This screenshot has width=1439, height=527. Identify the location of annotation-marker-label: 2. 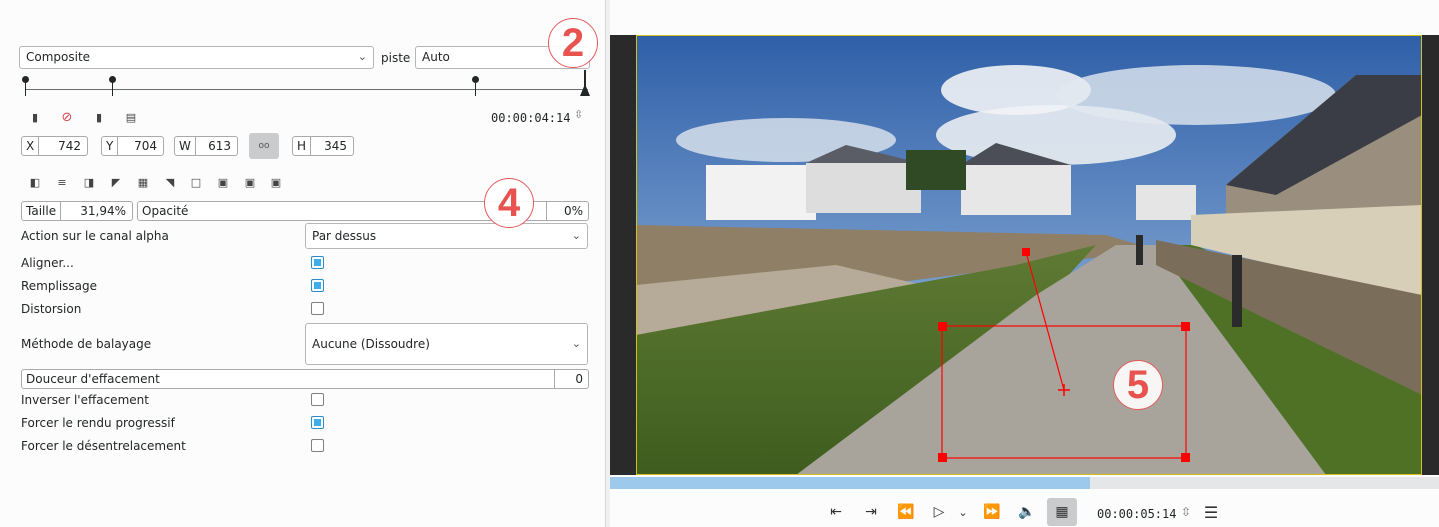
(573, 42).